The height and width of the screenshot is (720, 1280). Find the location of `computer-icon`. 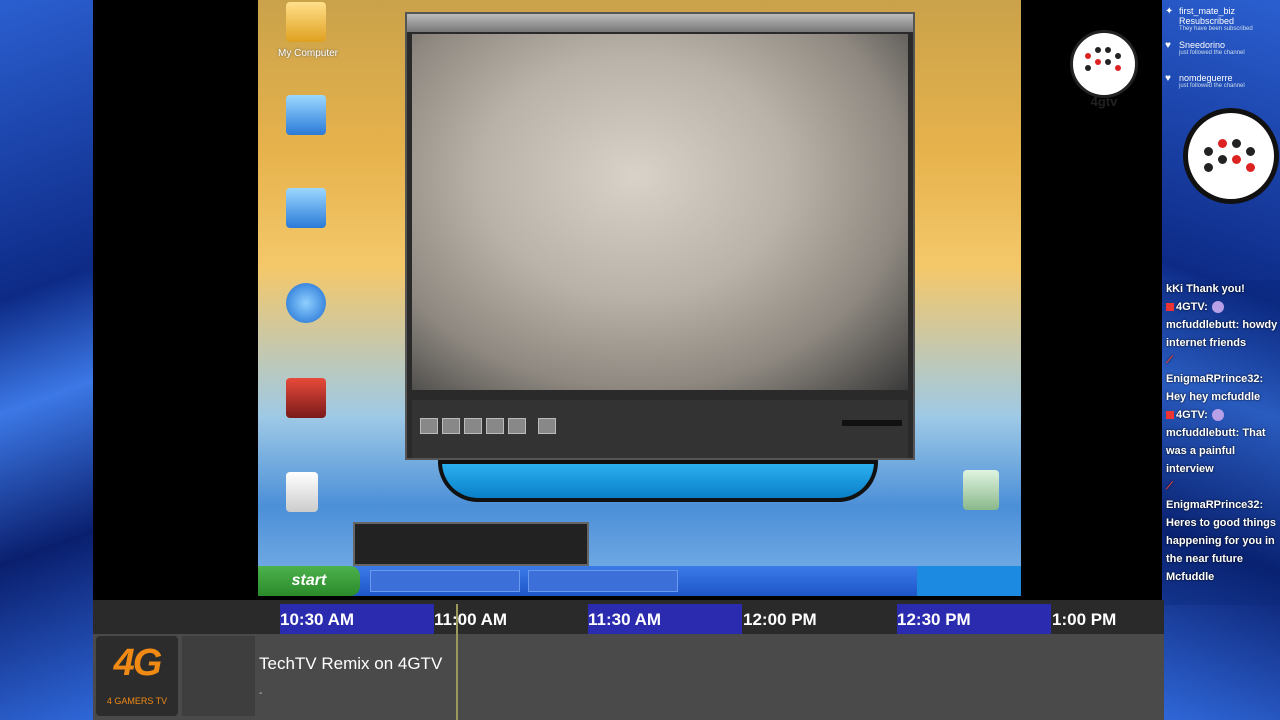

computer-icon is located at coordinates (306, 208).